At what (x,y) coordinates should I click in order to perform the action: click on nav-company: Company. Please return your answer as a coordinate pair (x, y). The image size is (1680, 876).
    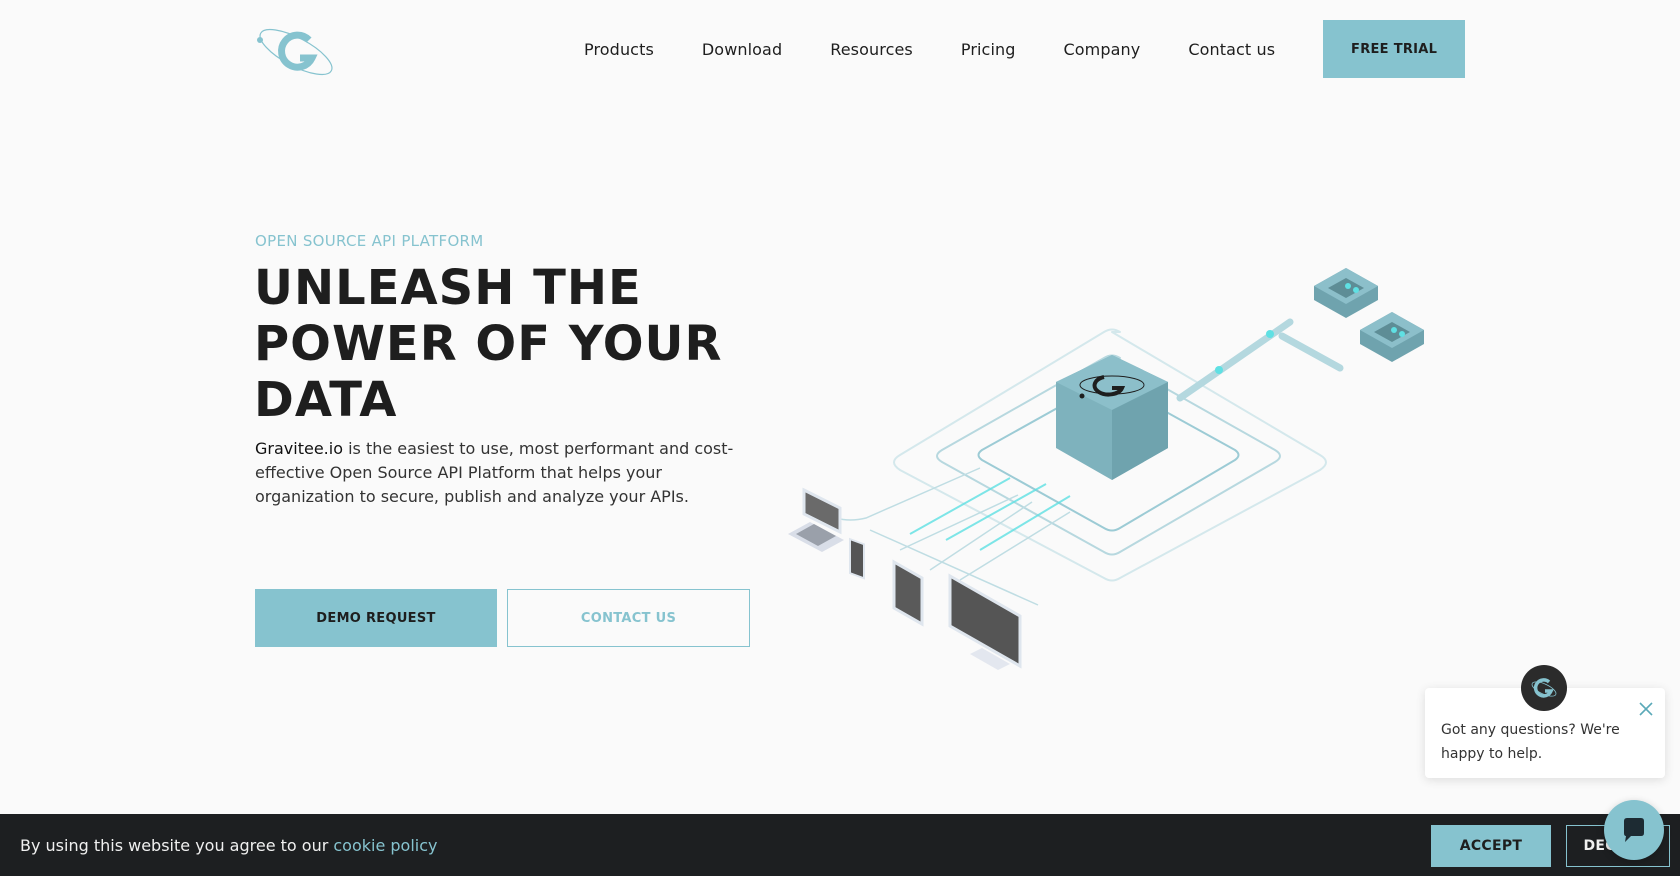
    Looking at the image, I should click on (1102, 49).